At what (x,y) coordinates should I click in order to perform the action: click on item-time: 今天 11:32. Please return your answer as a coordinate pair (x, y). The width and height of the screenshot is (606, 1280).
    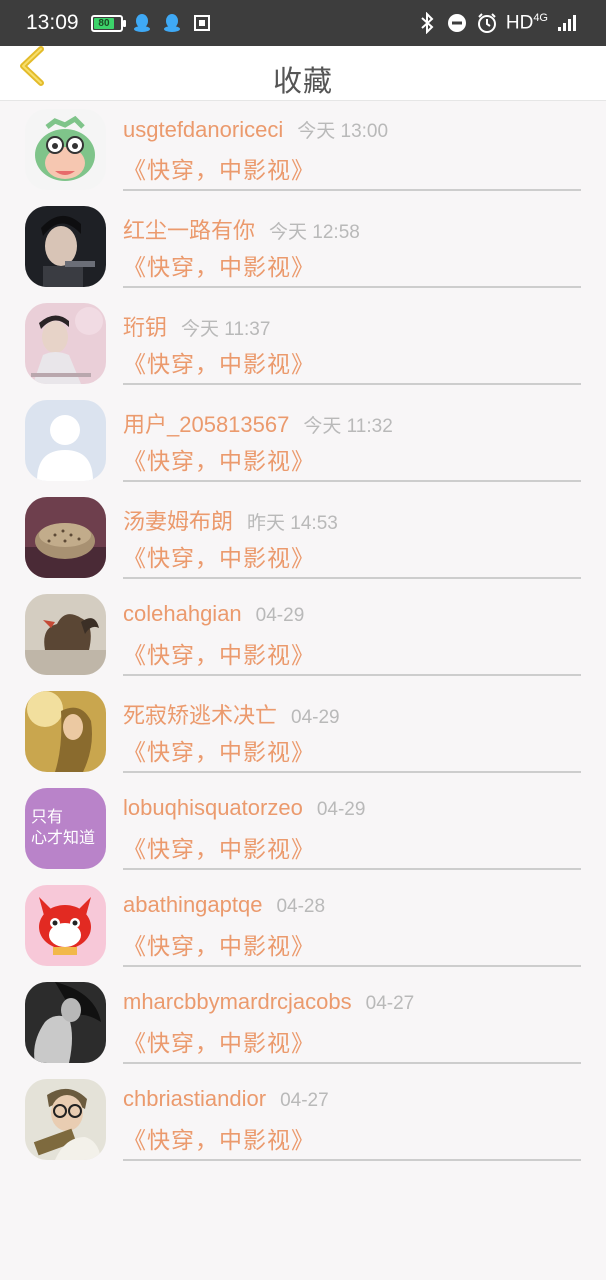
    Looking at the image, I should click on (348, 426).